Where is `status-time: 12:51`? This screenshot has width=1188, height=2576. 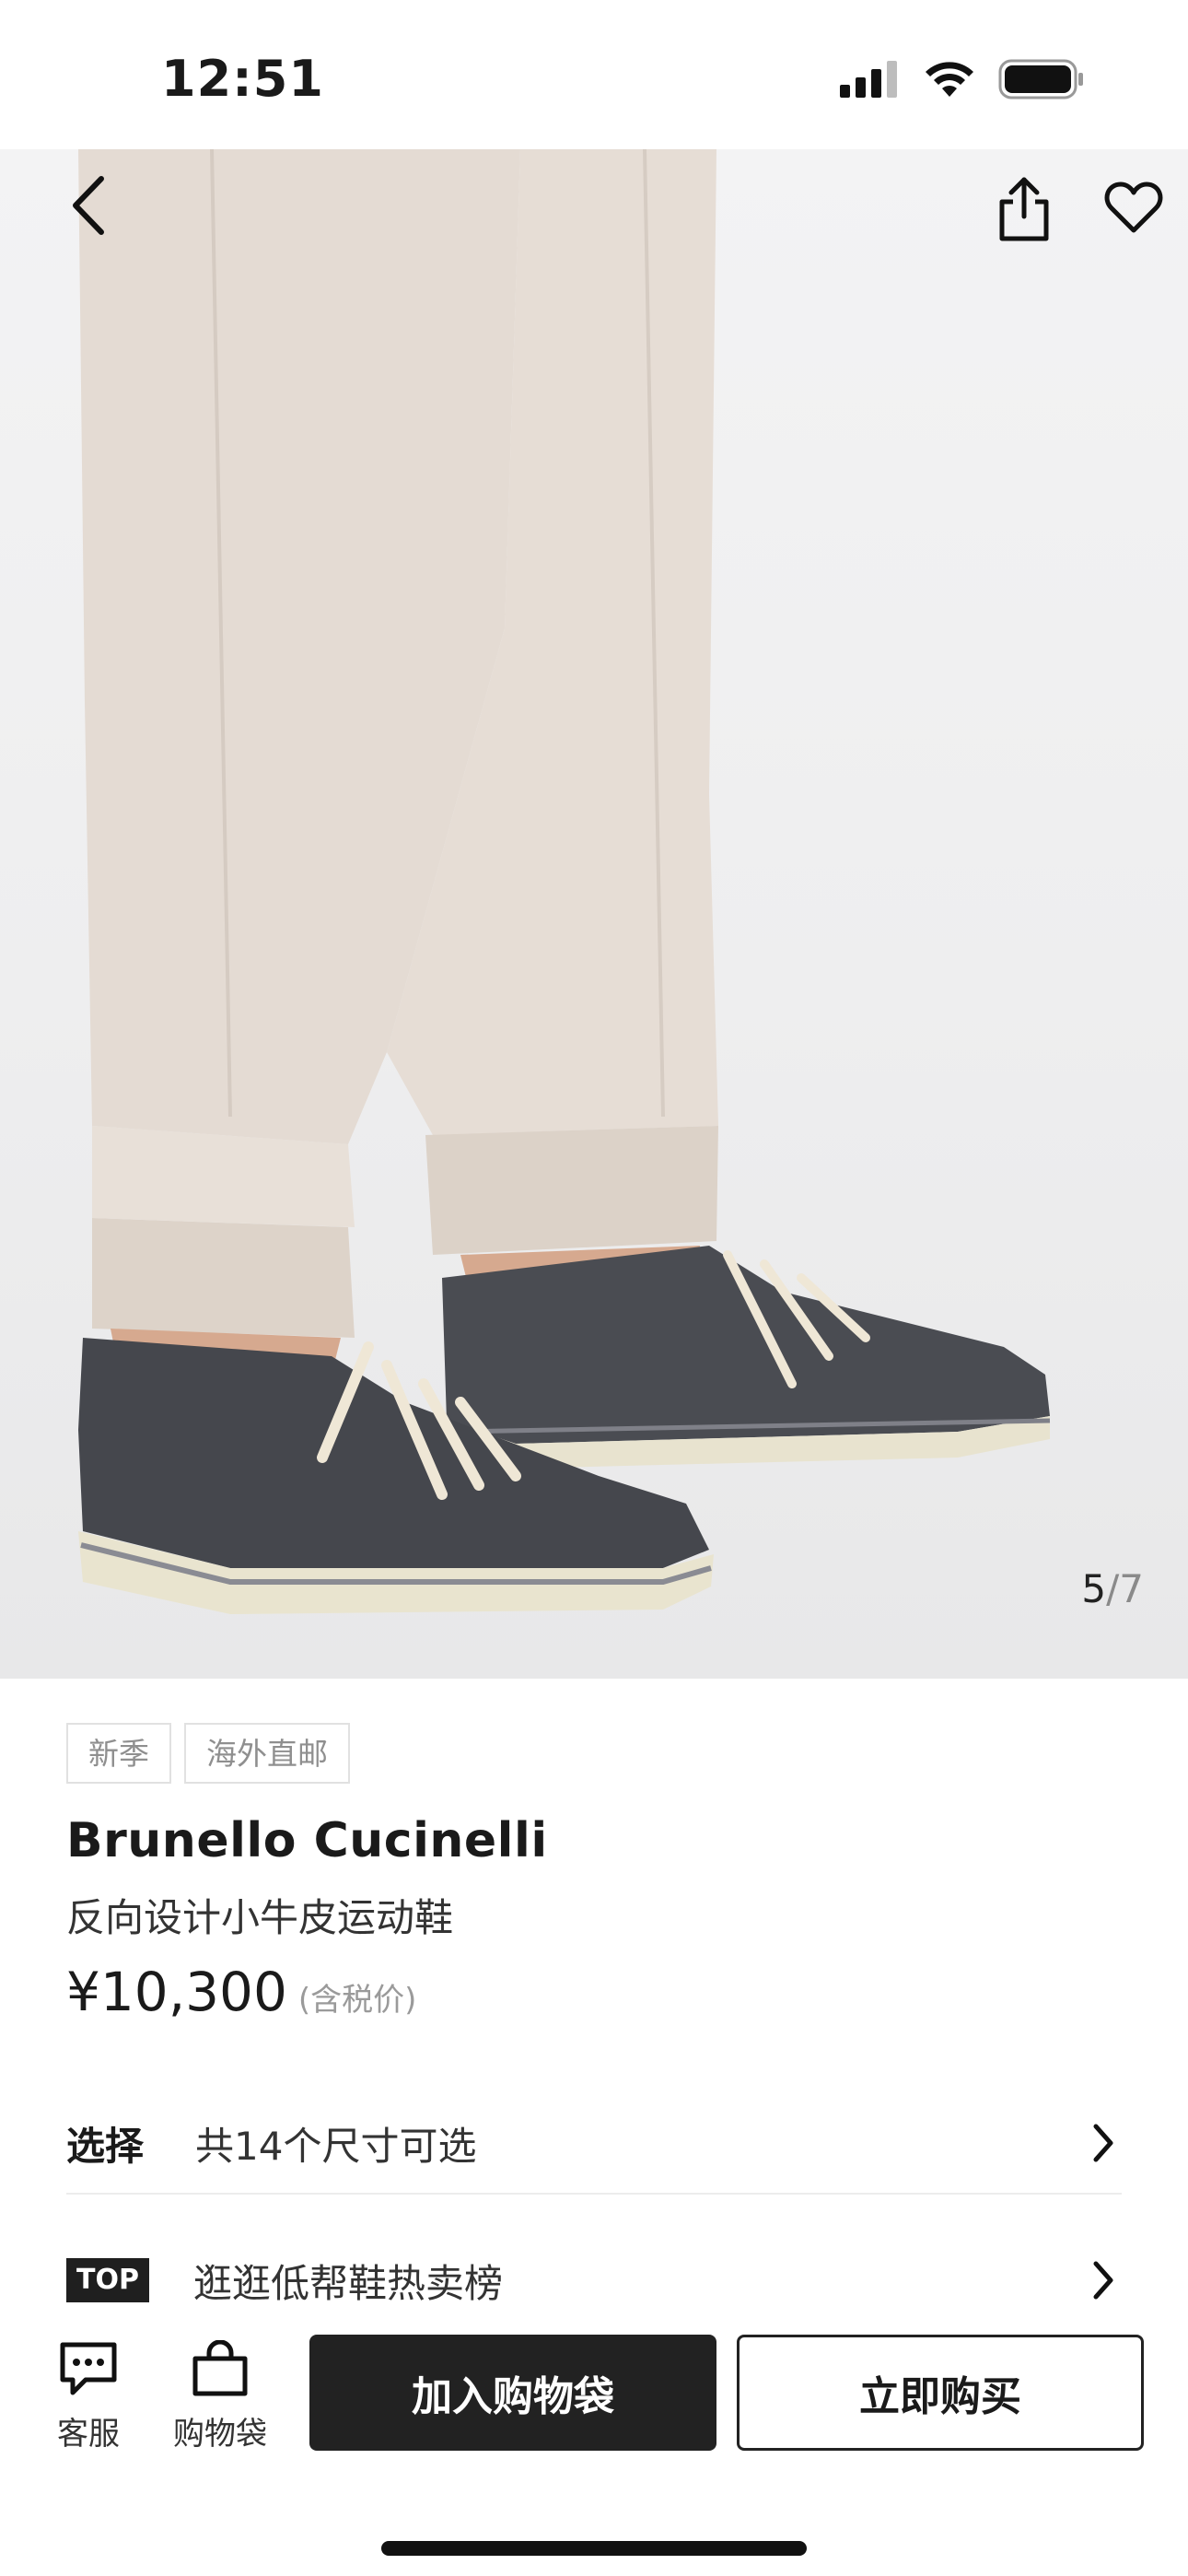 status-time: 12:51 is located at coordinates (242, 79).